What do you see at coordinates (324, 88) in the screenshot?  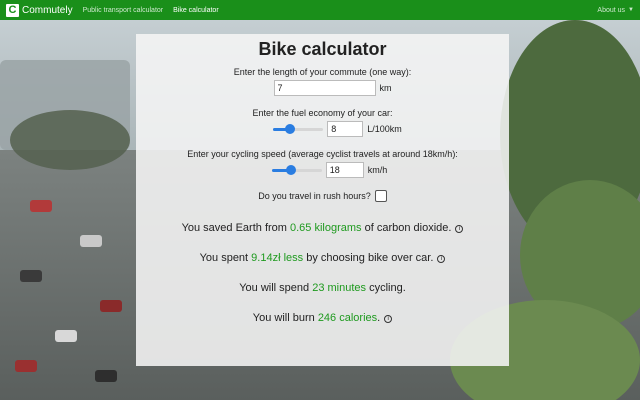 I see `commute-input` at bounding box center [324, 88].